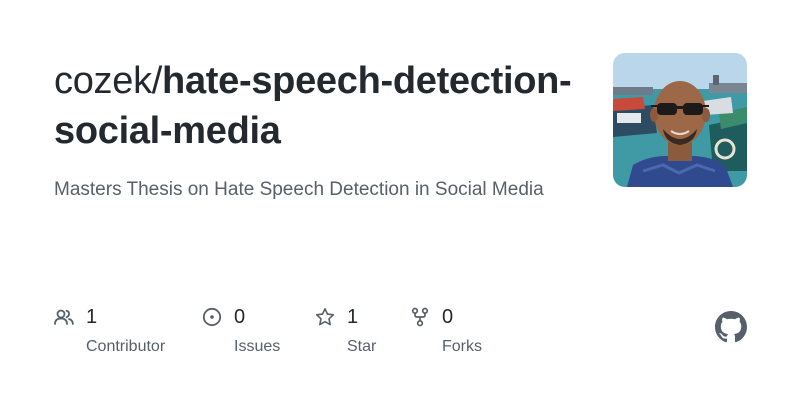 The image size is (800, 400). I want to click on contributor-count: 1, so click(92, 316).